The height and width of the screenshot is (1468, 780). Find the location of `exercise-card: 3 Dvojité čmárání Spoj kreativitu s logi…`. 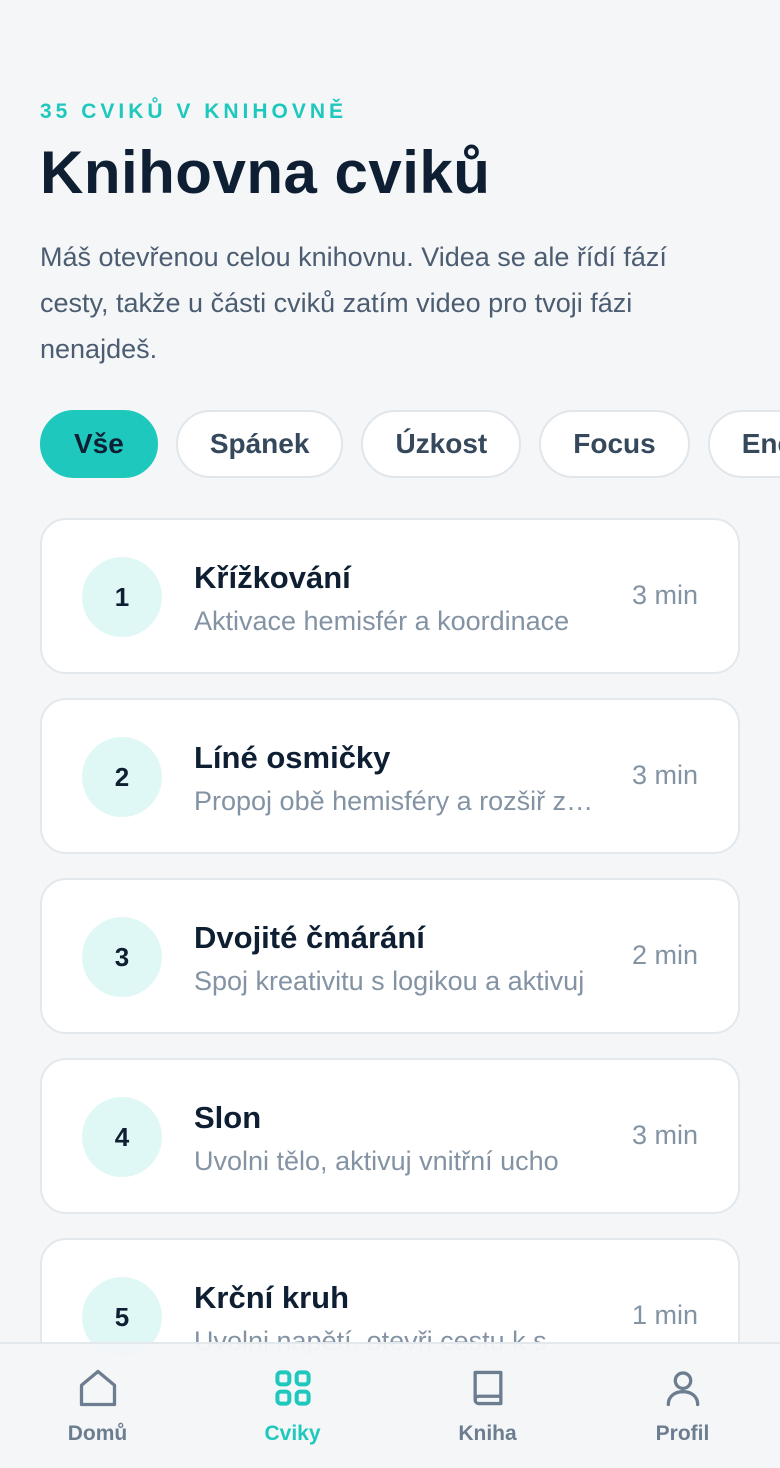

exercise-card: 3 Dvojité čmárání Spoj kreativitu s logi… is located at coordinates (390, 956).